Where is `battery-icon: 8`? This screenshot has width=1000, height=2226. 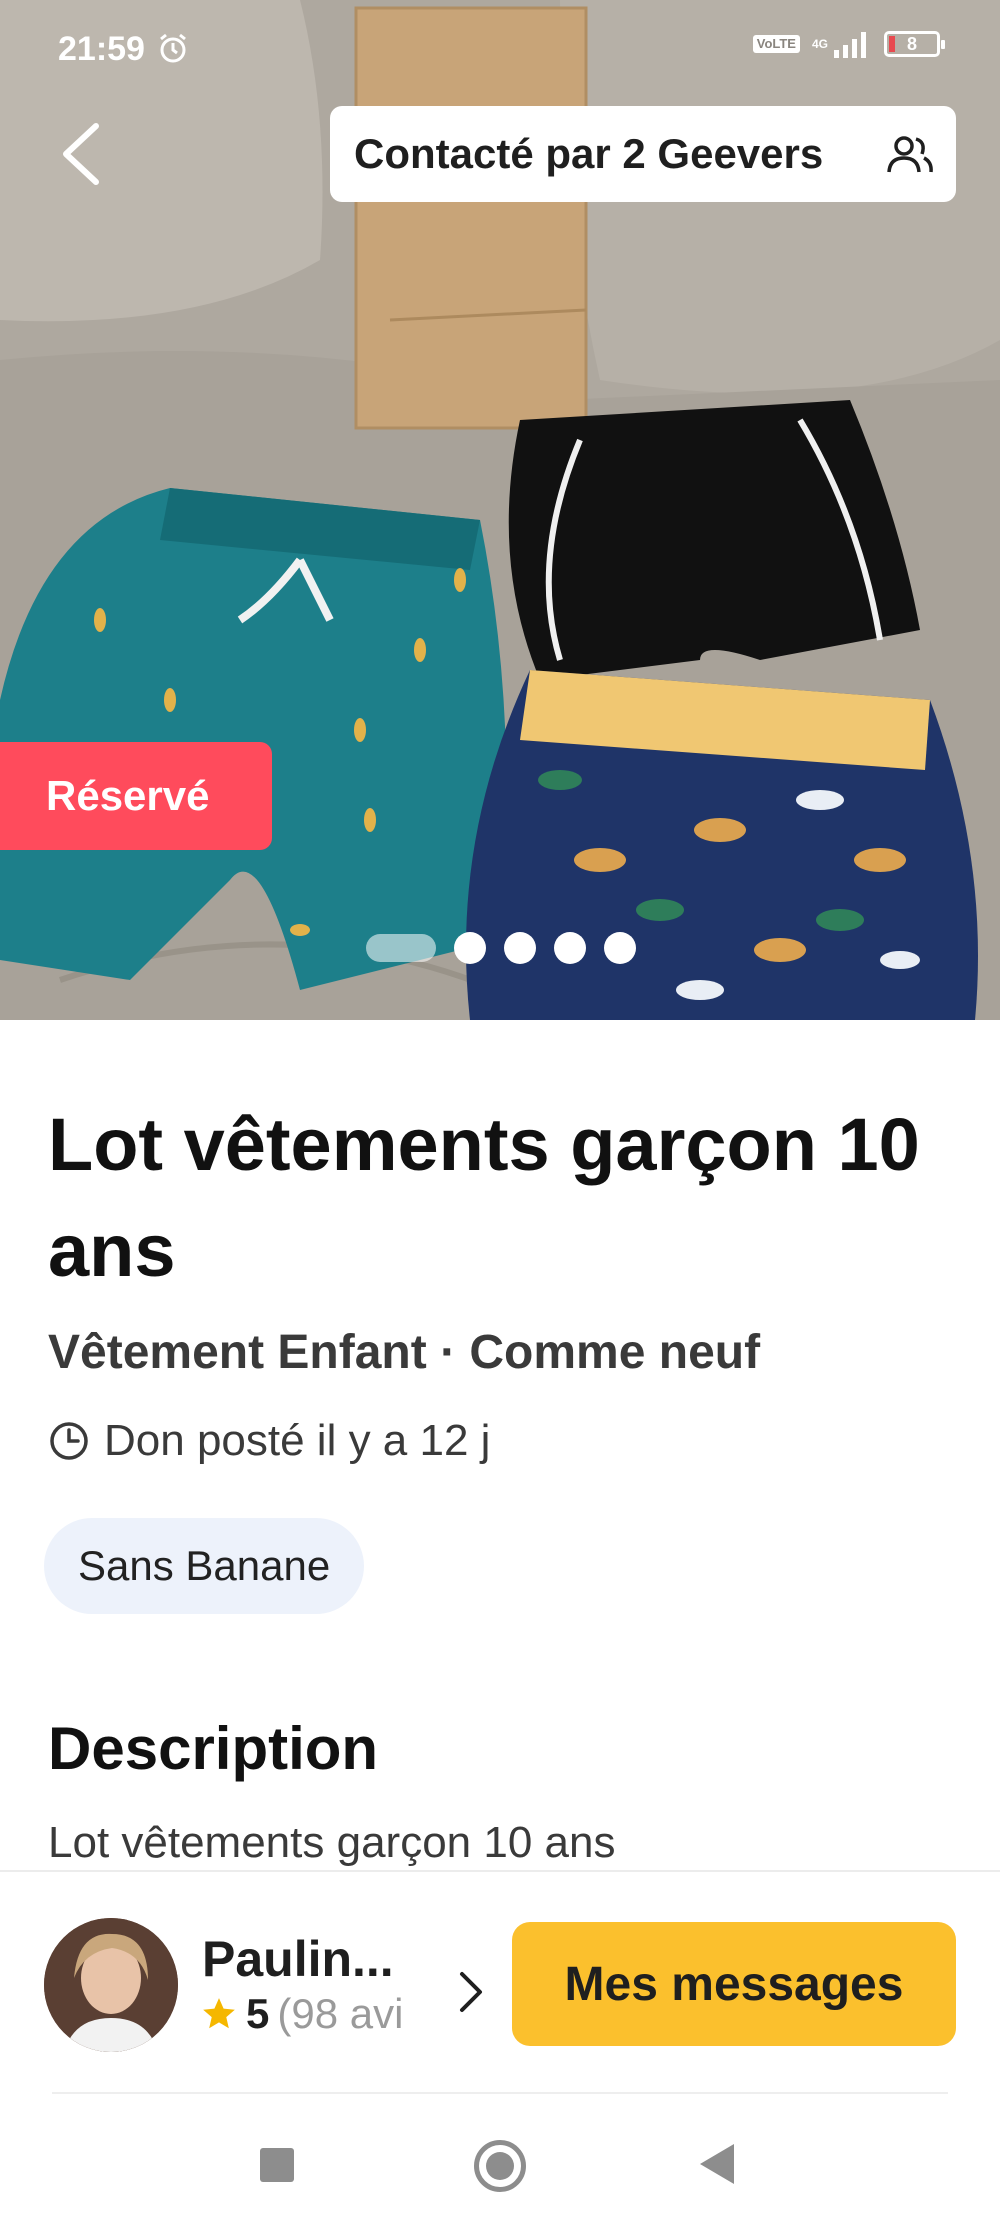 battery-icon: 8 is located at coordinates (914, 44).